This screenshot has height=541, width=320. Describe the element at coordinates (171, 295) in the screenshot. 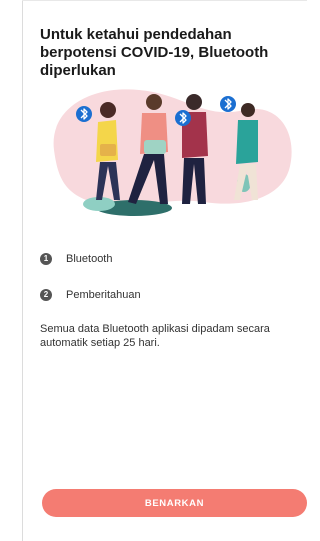

I see `permission-item-notifications: 2 Pemberitahuan` at that location.